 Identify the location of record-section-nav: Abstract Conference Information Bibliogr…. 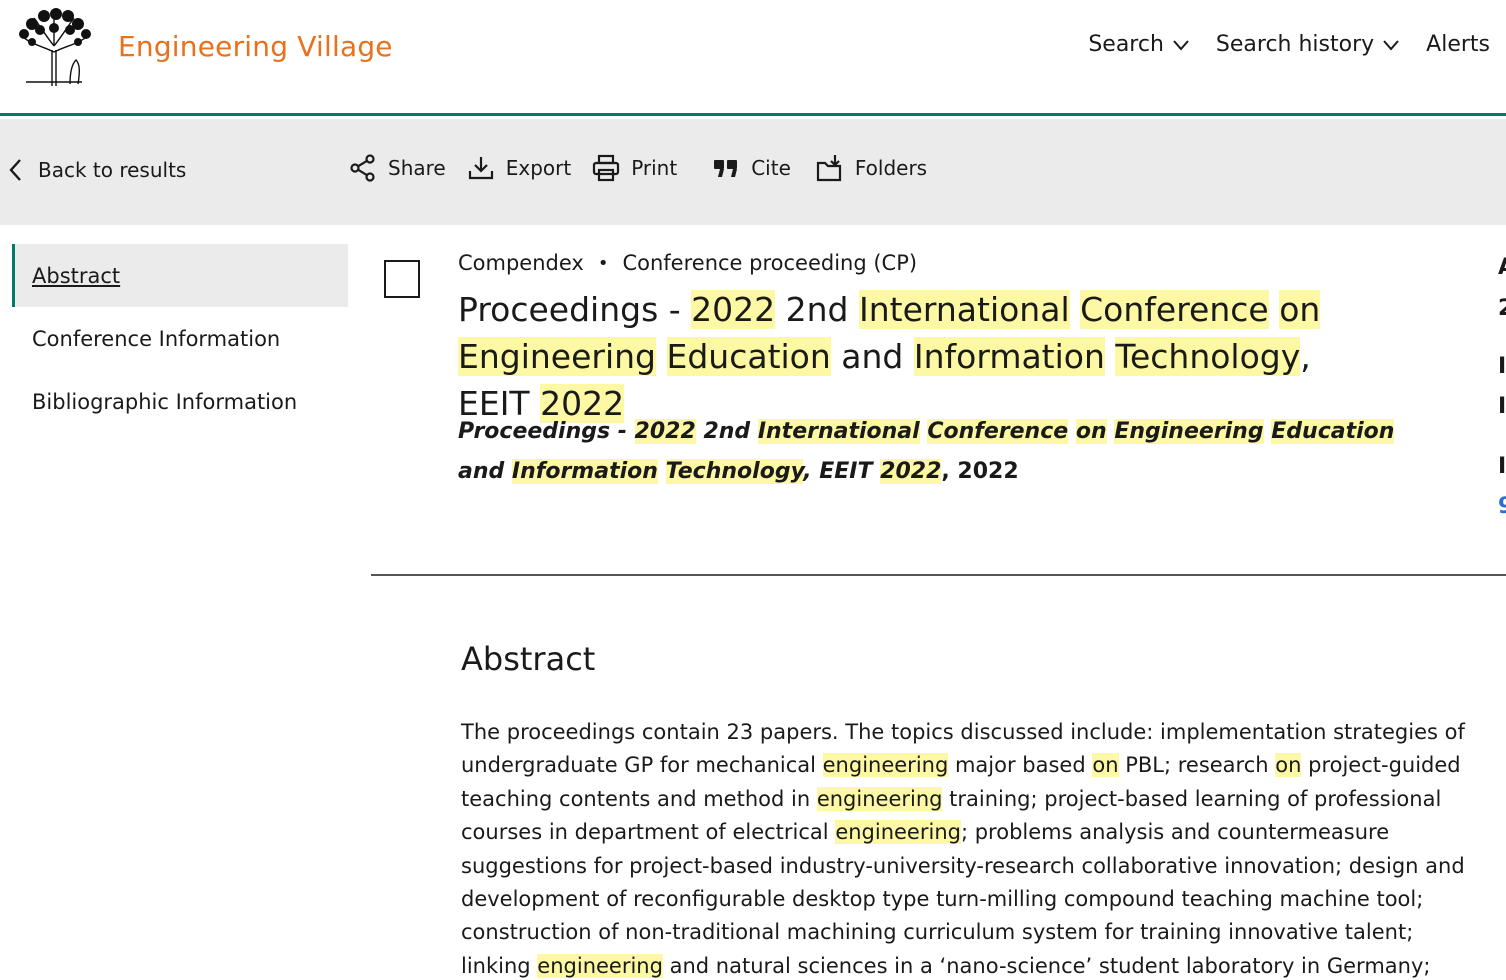
(180, 338).